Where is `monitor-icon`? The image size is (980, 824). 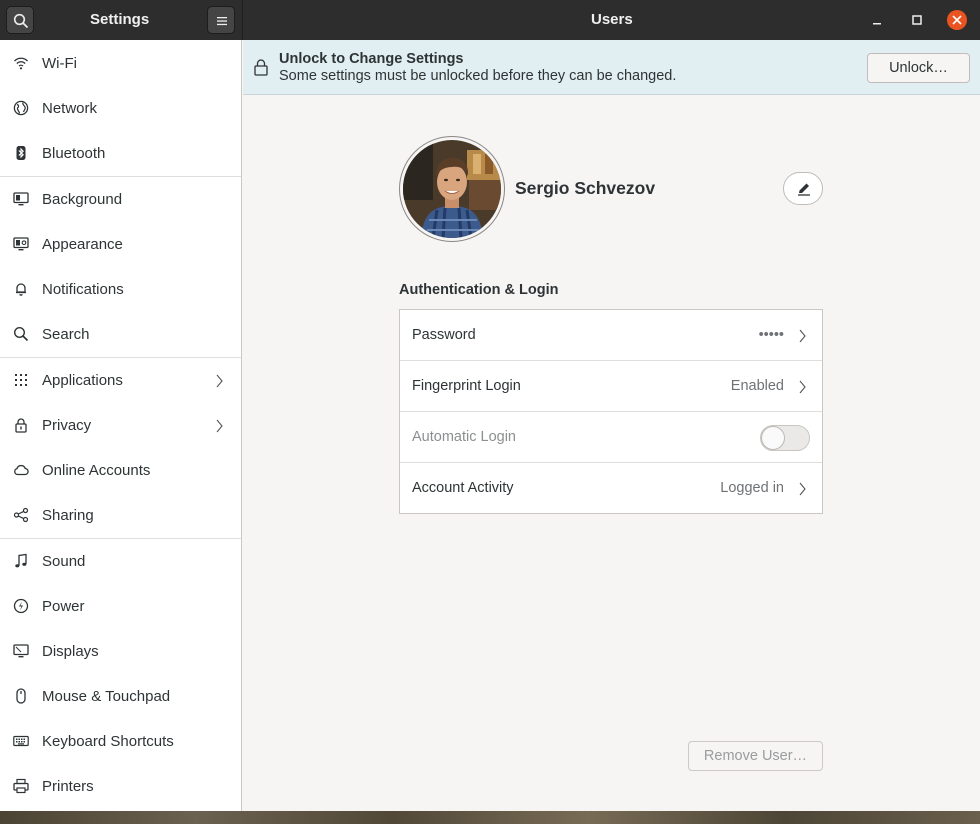 monitor-icon is located at coordinates (21, 199).